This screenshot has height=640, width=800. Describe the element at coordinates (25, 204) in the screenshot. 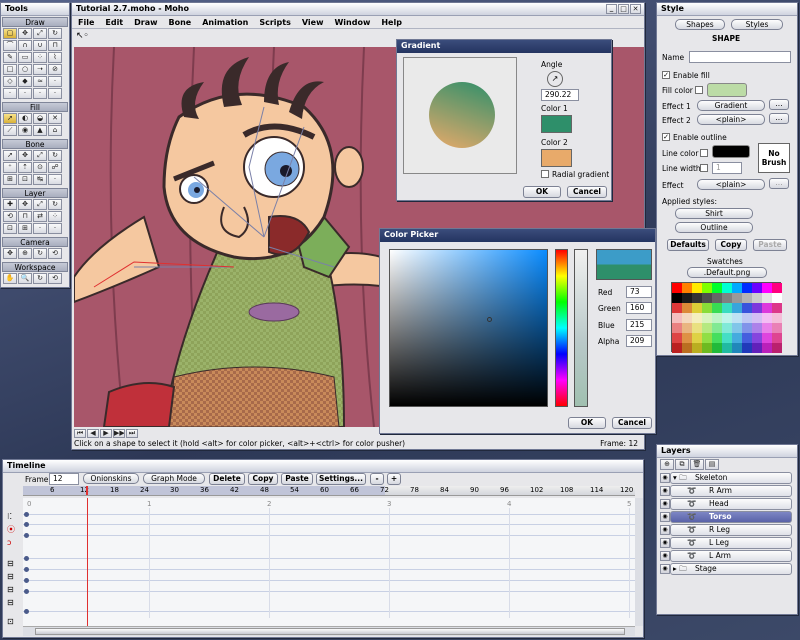

I see `translate-layer-tool: ✥` at that location.